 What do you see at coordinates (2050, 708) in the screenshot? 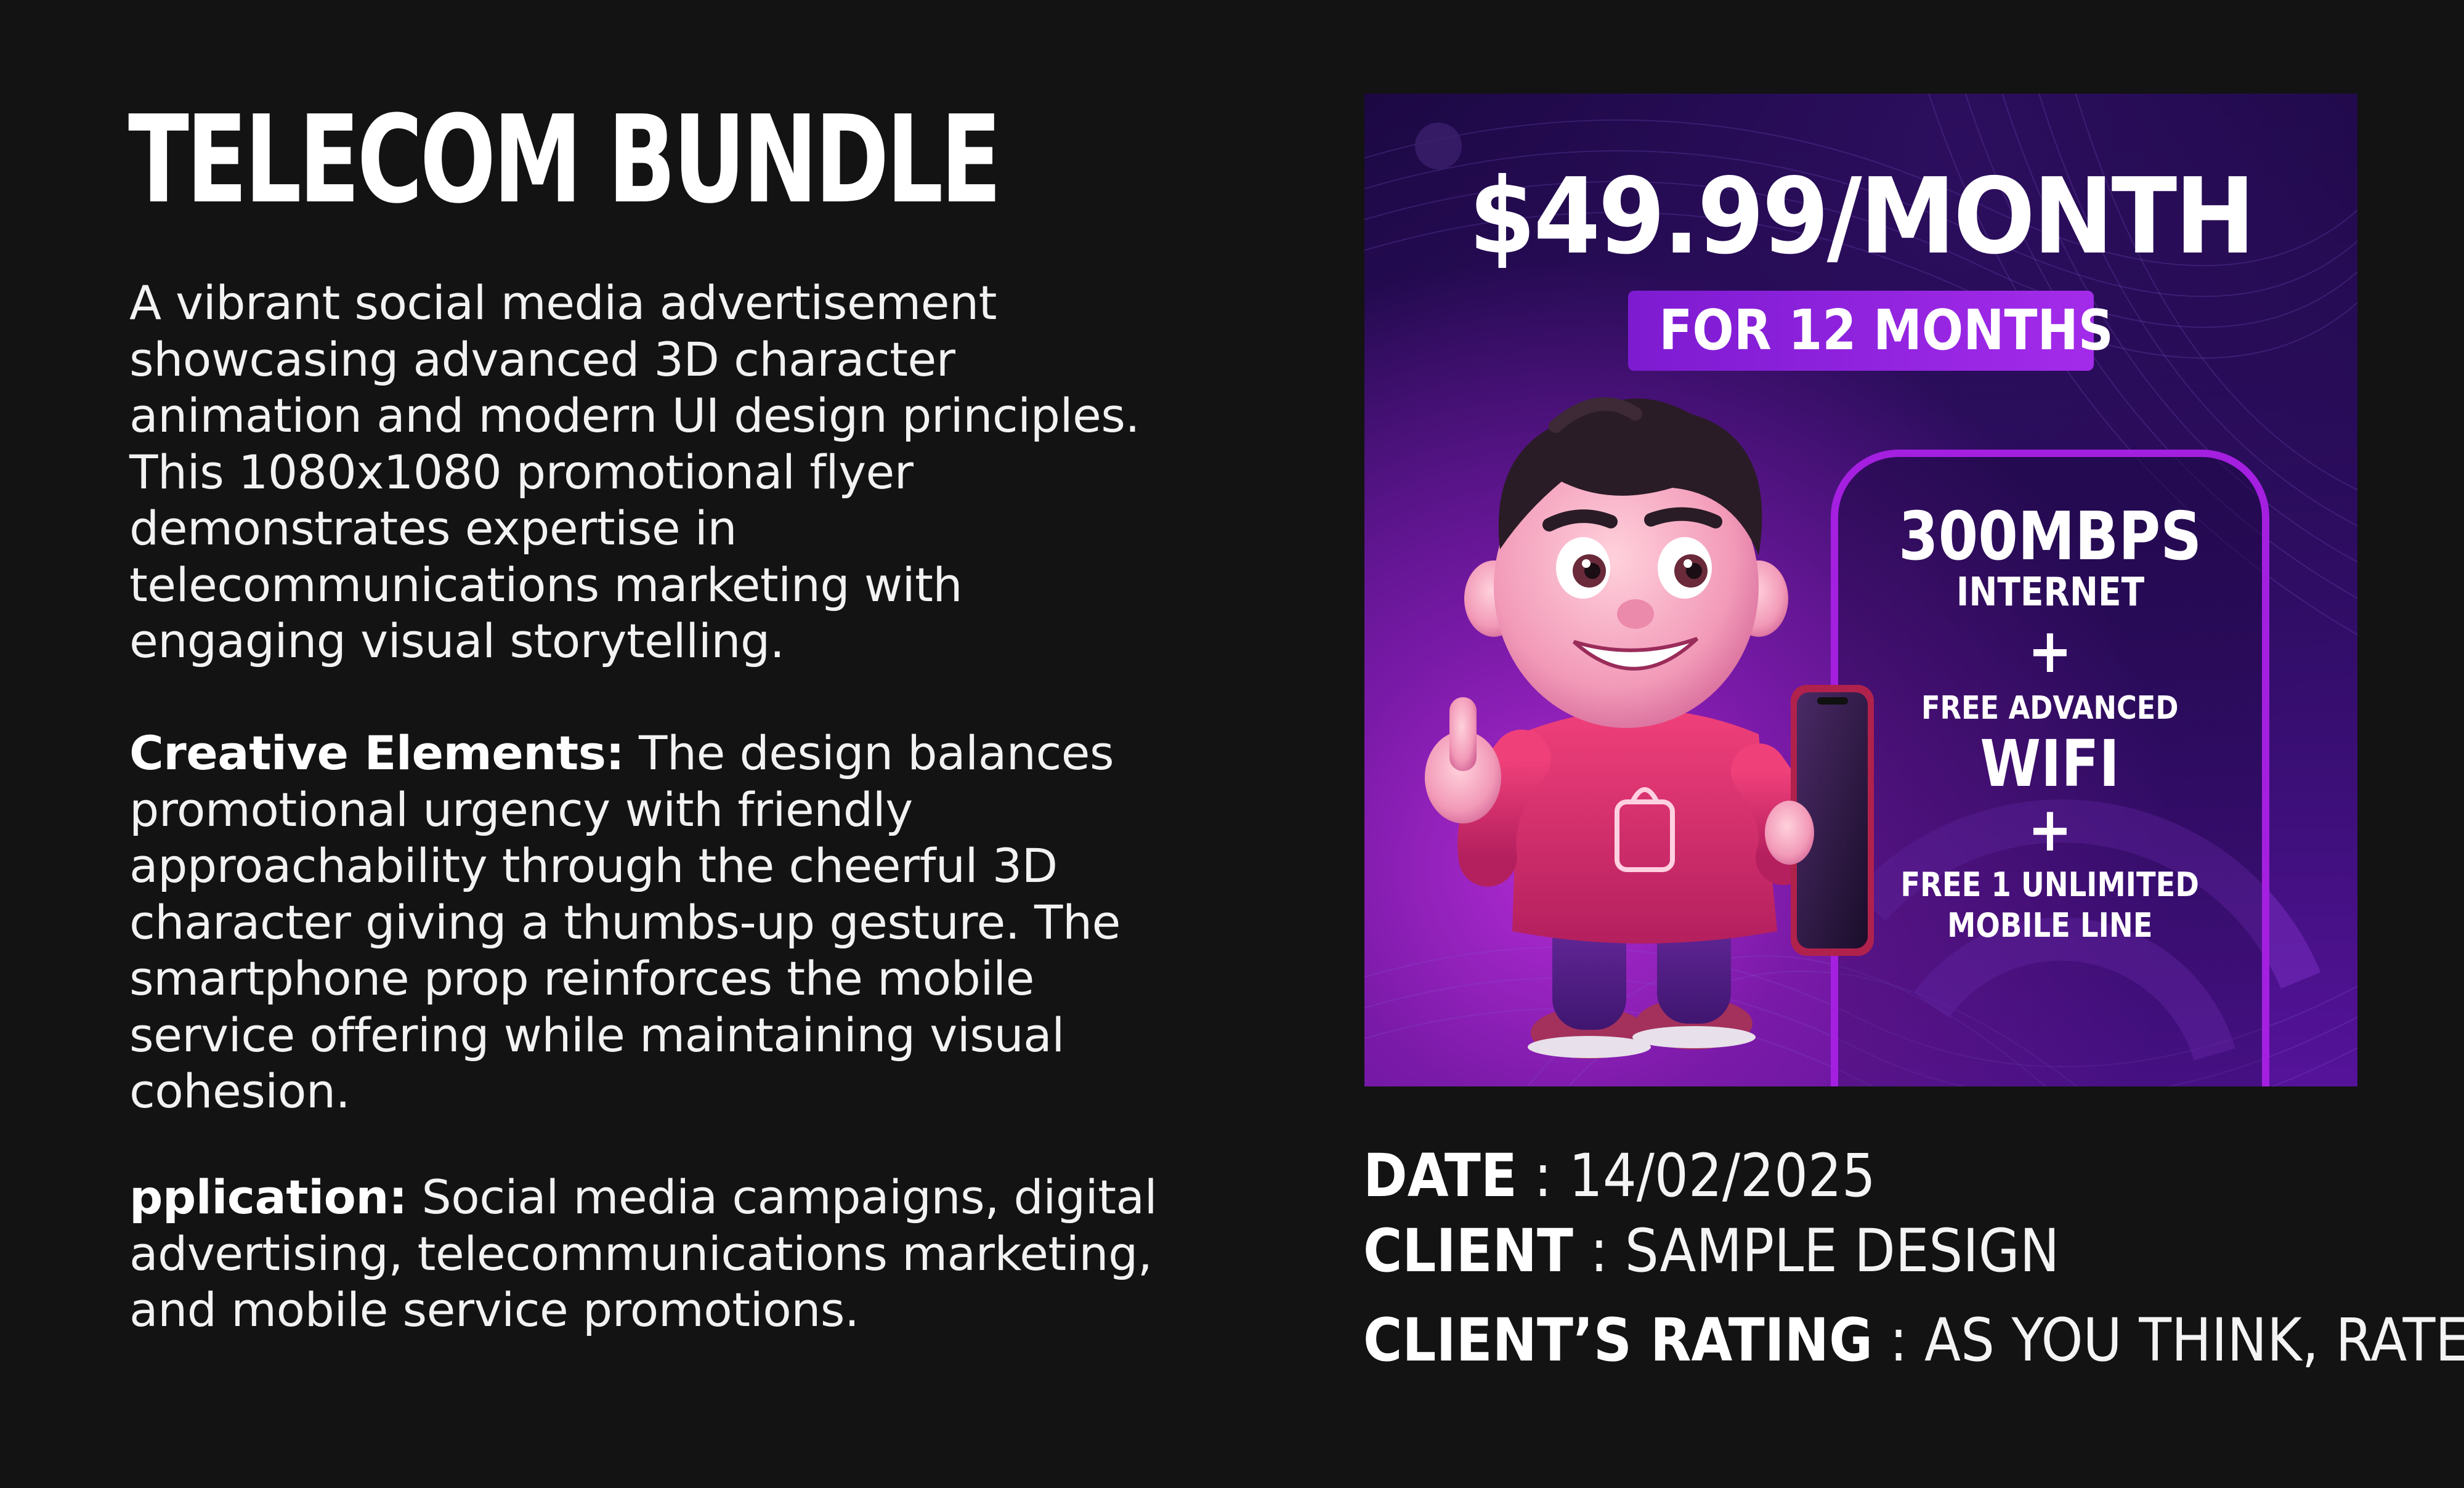
I see `free-advanced-text: FREE ADVANCED` at bounding box center [2050, 708].